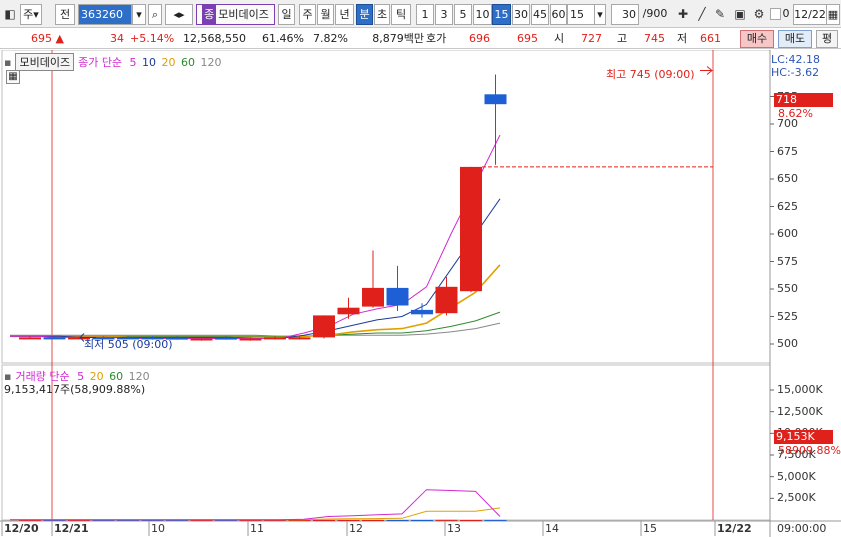 Image resolution: width=841 pixels, height=537 pixels. What do you see at coordinates (45, 62) in the screenshot?
I see `price-panel-tag: 모비데이즈` at bounding box center [45, 62].